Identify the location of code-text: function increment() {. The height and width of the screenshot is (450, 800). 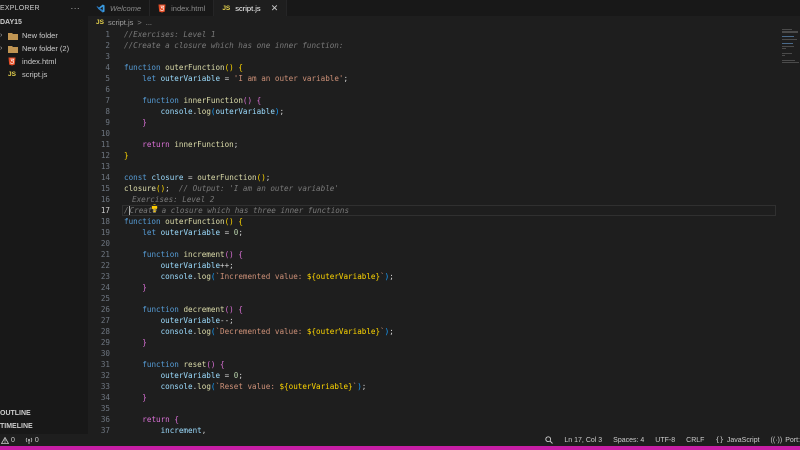
(192, 254).